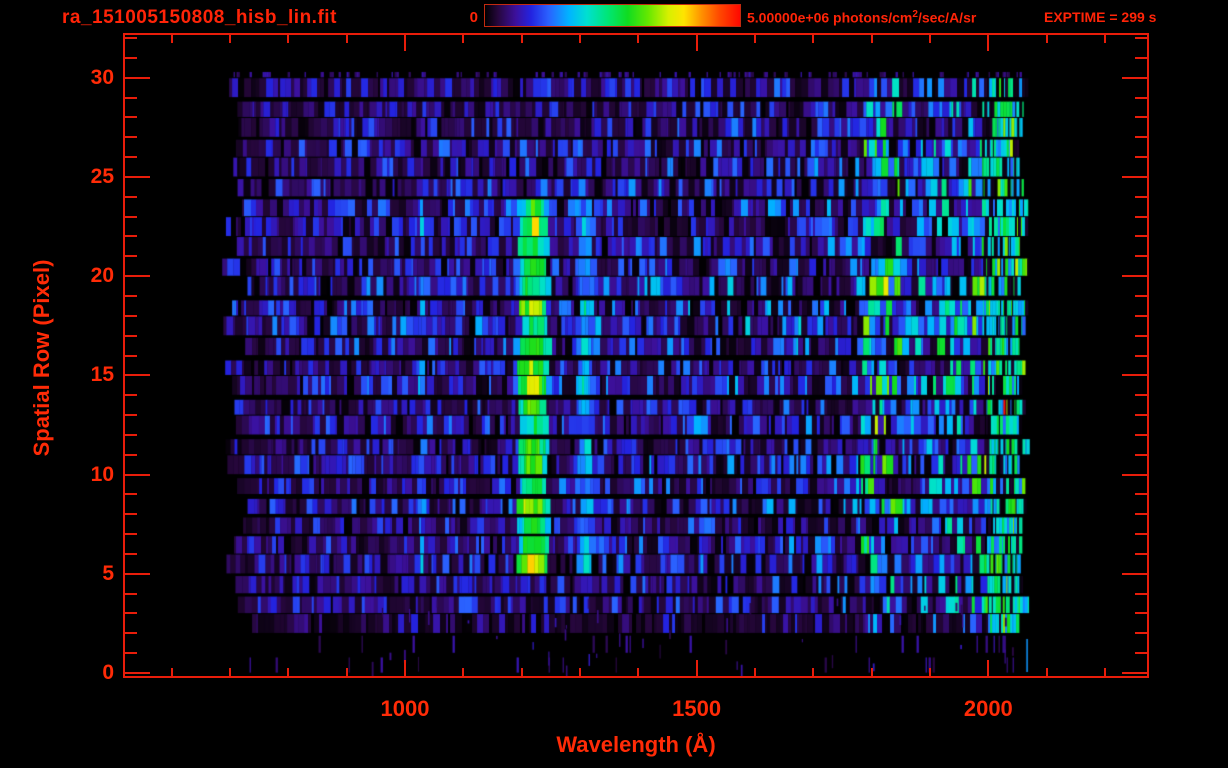 Image resolution: width=1228 pixels, height=768 pixels. I want to click on exptime-label: EXPTIME = 299 s, so click(1100, 17).